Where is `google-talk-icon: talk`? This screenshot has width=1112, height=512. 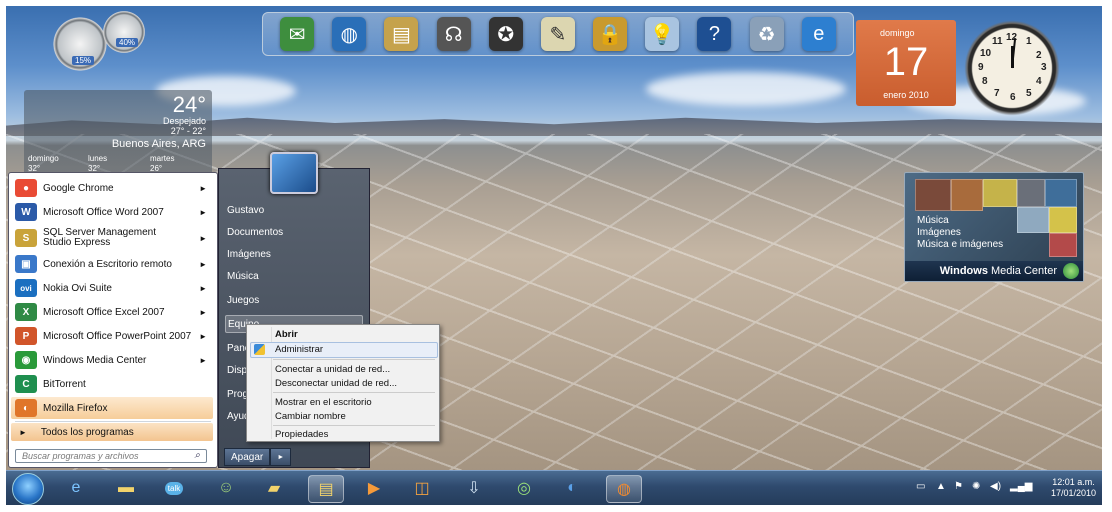 google-talk-icon: talk is located at coordinates (174, 488).